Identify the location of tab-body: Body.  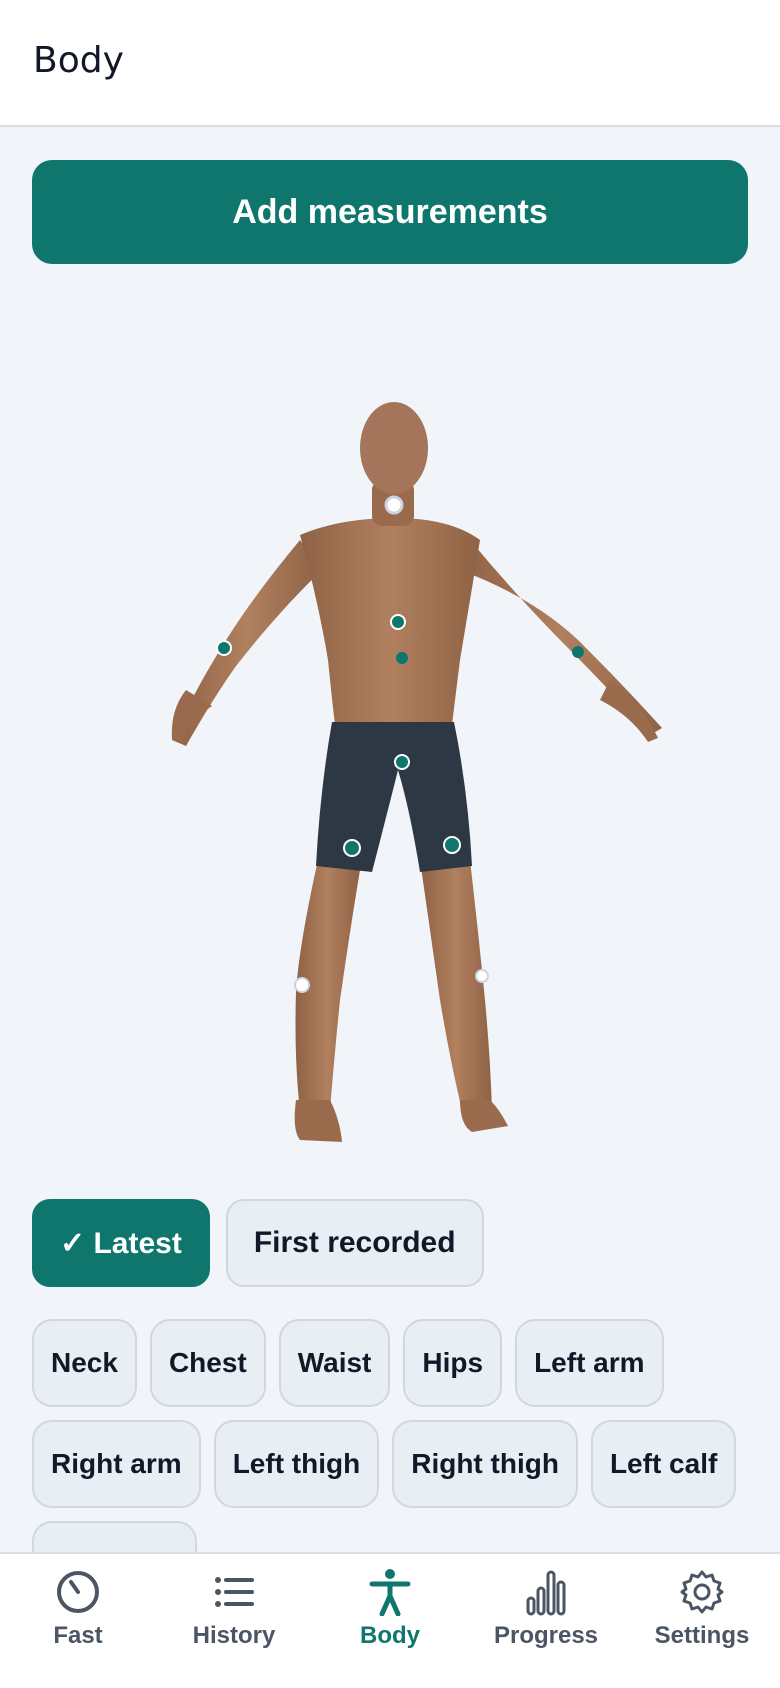
(390, 1621).